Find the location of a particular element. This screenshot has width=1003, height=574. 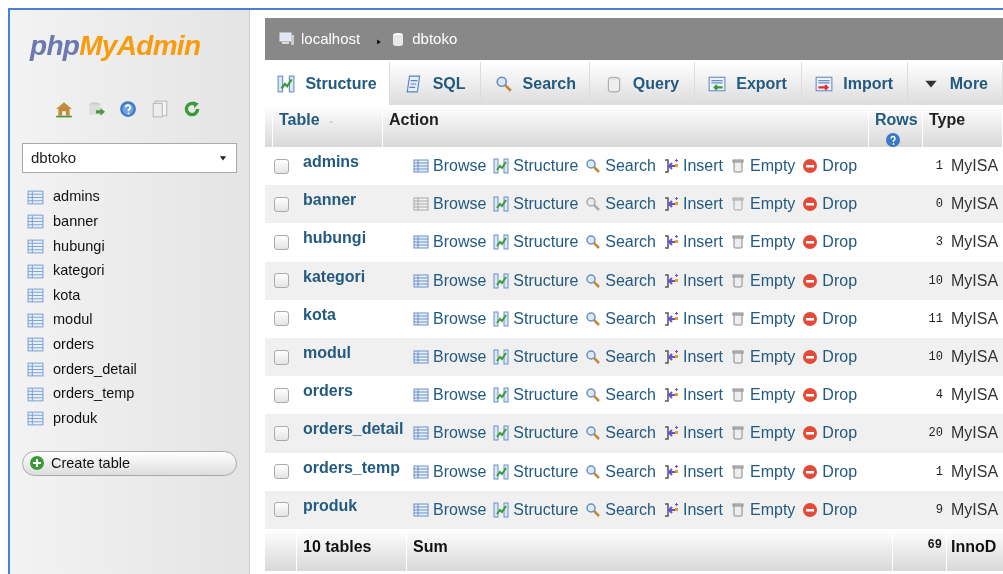

reload-icon is located at coordinates (192, 109).